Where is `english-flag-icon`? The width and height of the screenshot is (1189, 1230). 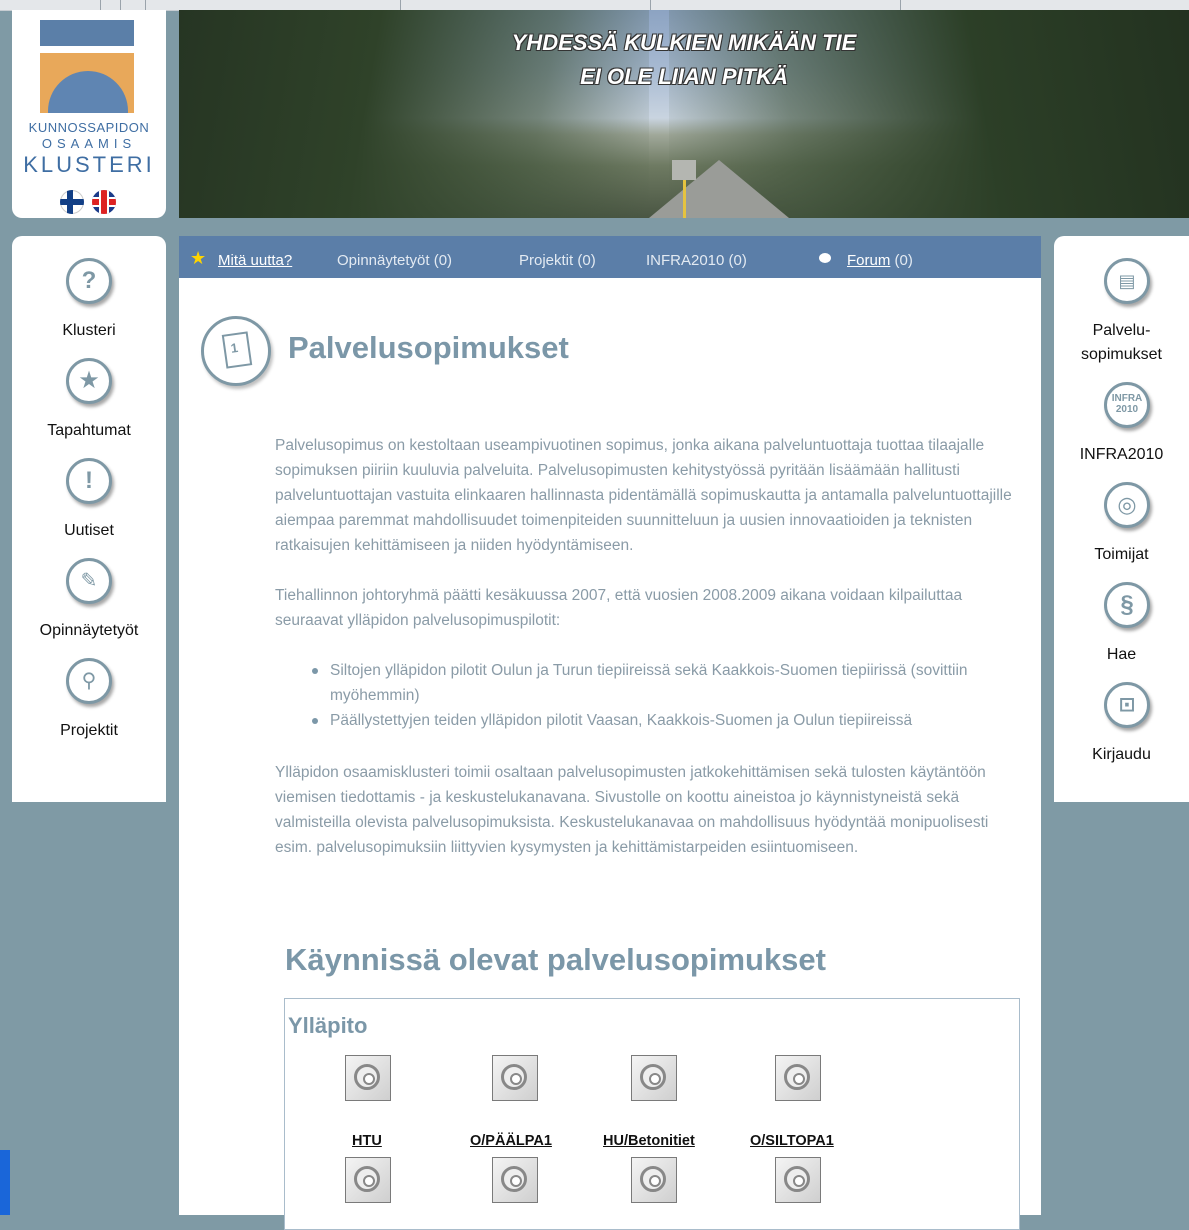
english-flag-icon is located at coordinates (104, 202).